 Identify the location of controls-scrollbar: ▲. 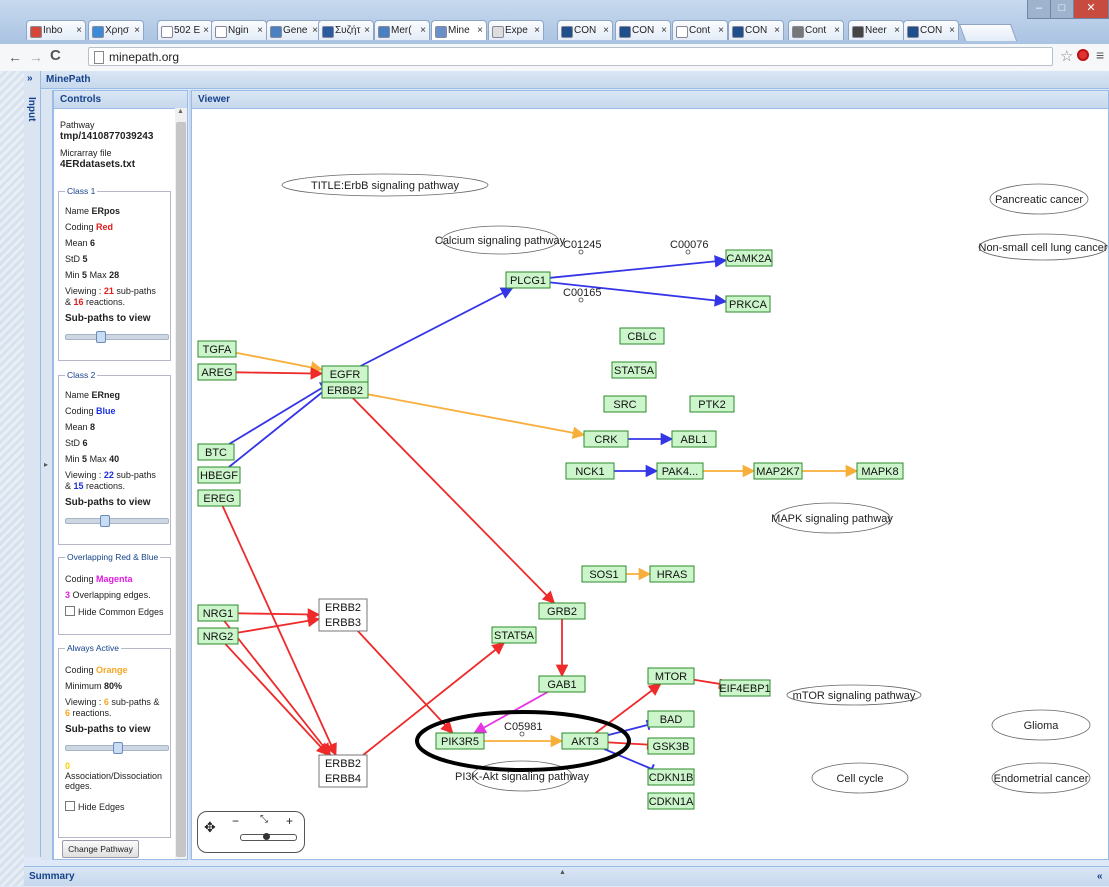
(181, 483).